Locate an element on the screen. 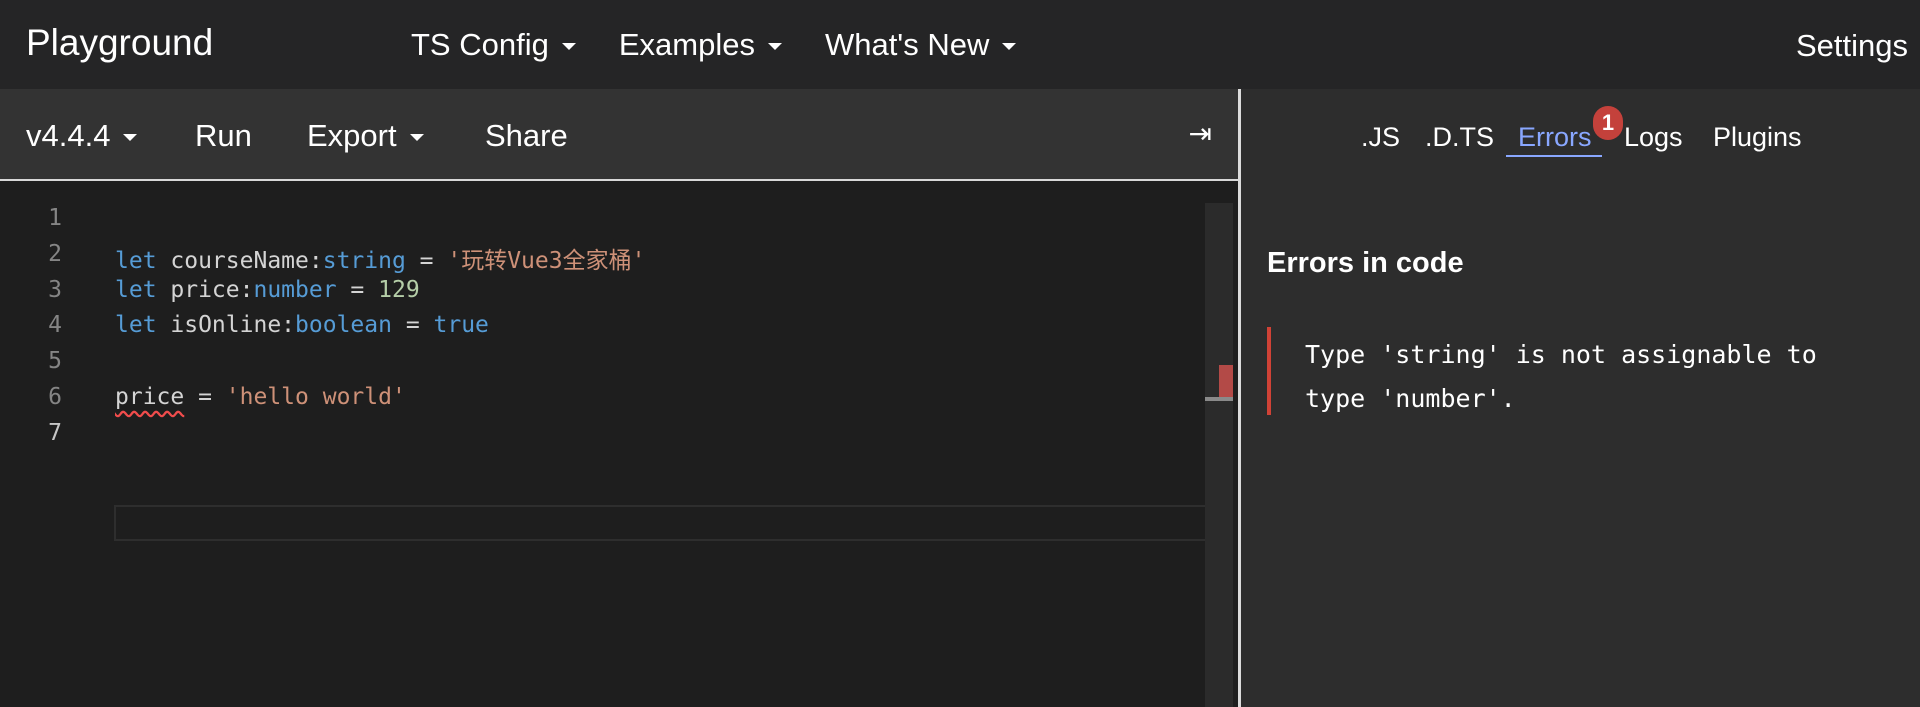  active-tab-indicator is located at coordinates (1554, 156).